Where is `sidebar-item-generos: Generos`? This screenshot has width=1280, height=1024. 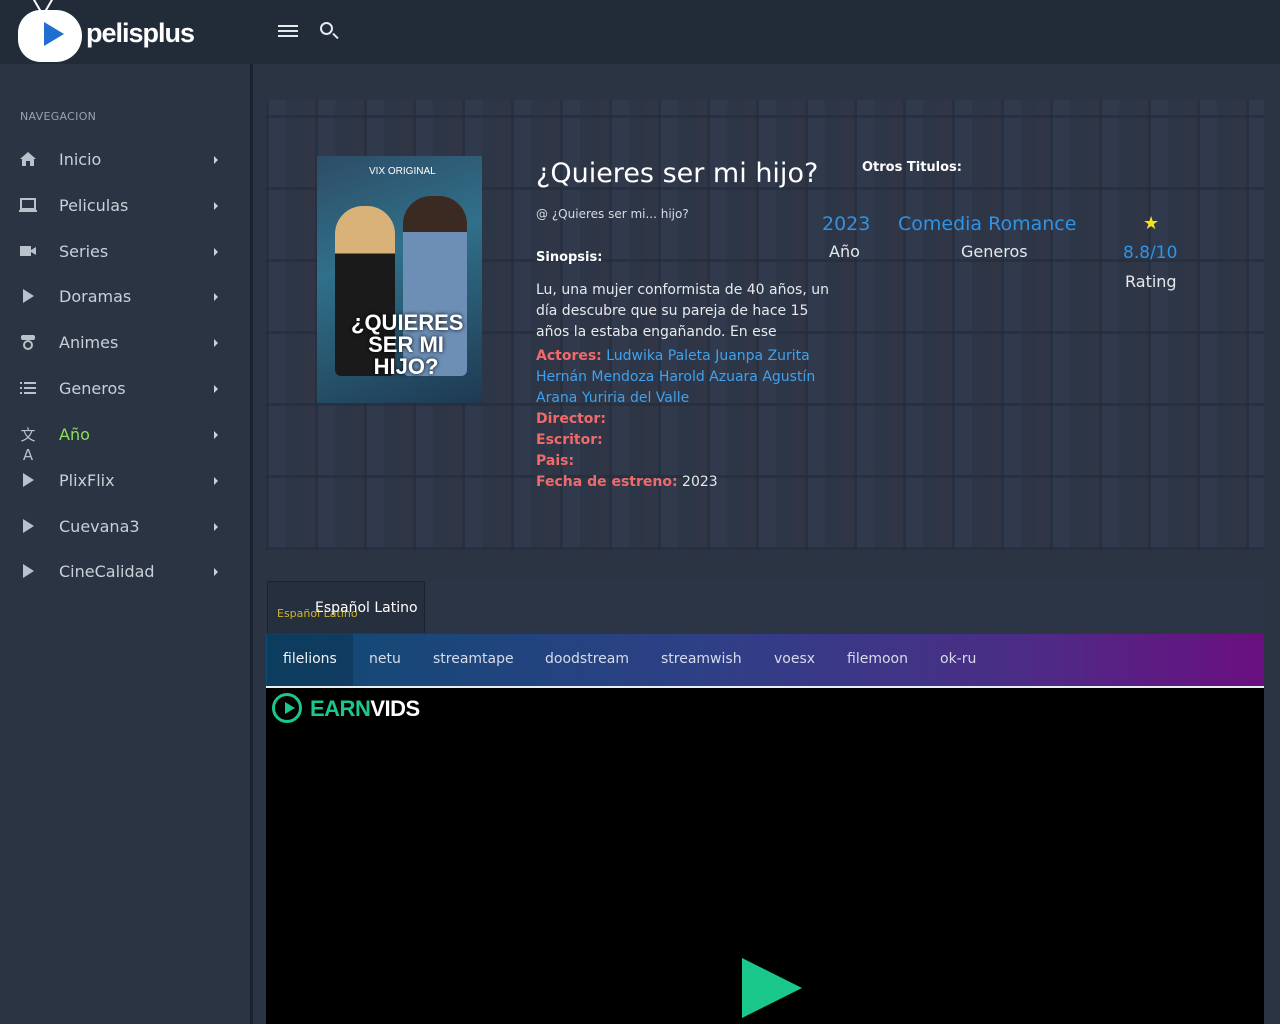
sidebar-item-generos: Generos is located at coordinates (125, 389).